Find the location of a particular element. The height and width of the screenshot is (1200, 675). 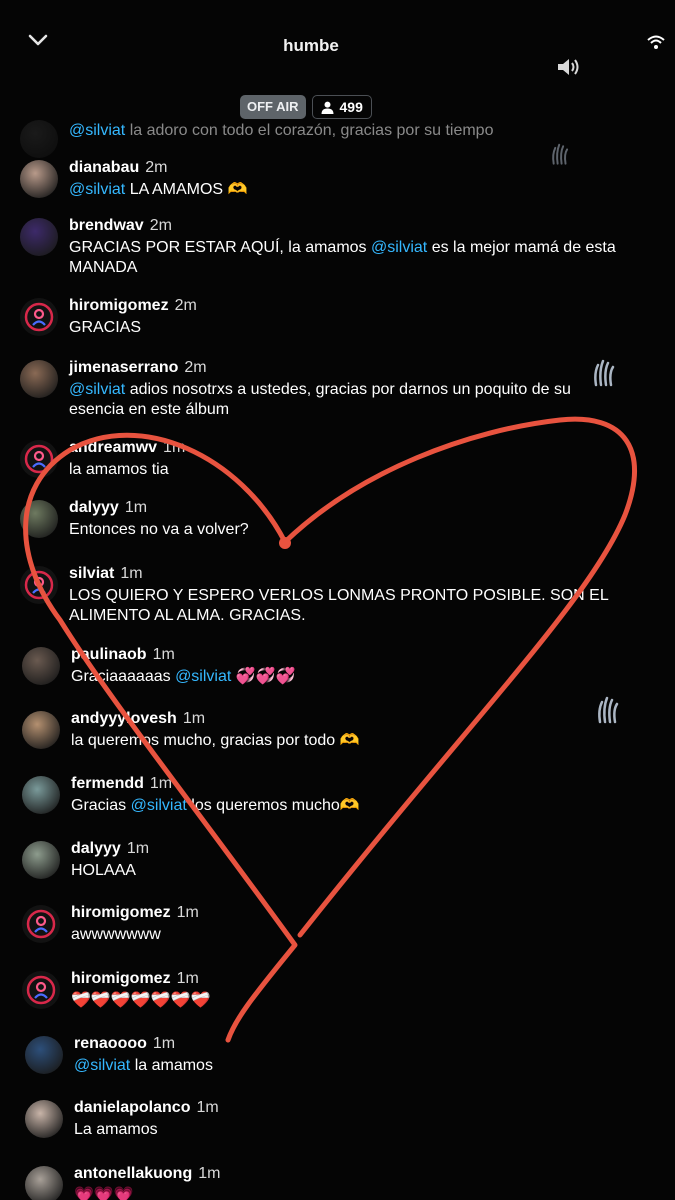

comment-text: la queremos mucho, gracias por todo 🫶 is located at coordinates (341, 741).